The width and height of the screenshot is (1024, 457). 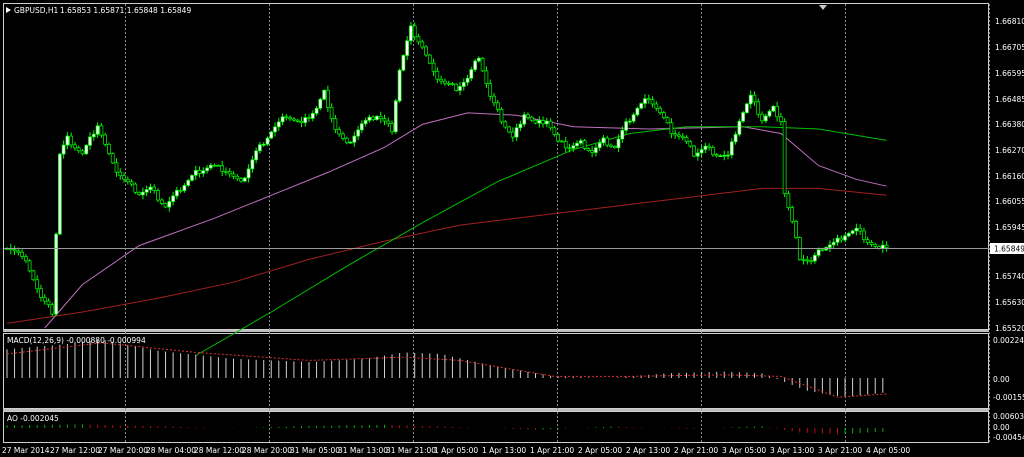 What do you see at coordinates (648, 450) in the screenshot?
I see `time-tick-label: 2 Apr 13:00` at bounding box center [648, 450].